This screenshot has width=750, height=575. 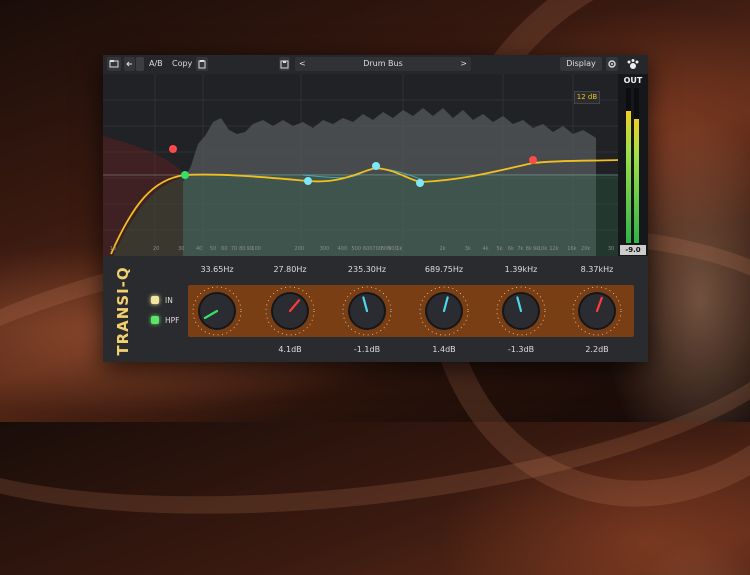 I want to click on frequency-tick: 7k, so click(x=520, y=249).